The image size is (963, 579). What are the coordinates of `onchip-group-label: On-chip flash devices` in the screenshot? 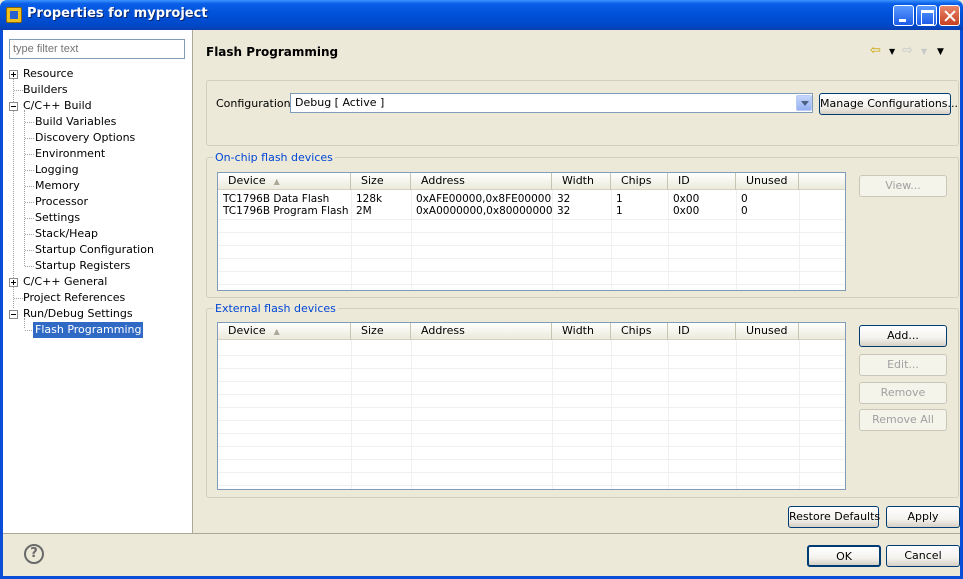 It's located at (274, 157).